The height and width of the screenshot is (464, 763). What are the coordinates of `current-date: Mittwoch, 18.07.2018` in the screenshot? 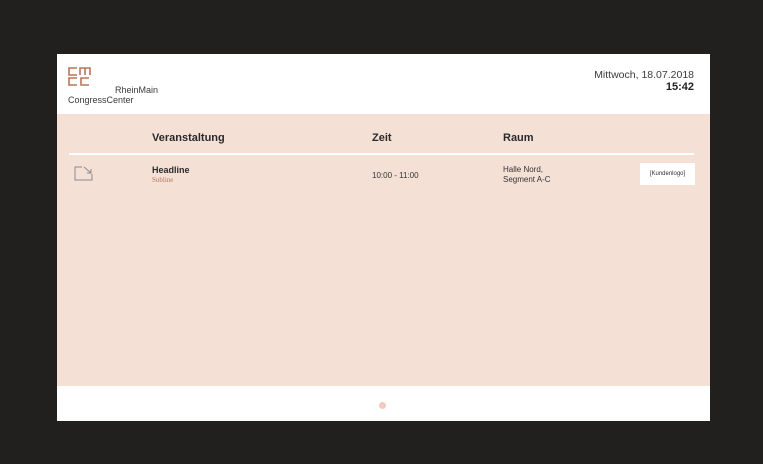 It's located at (644, 75).